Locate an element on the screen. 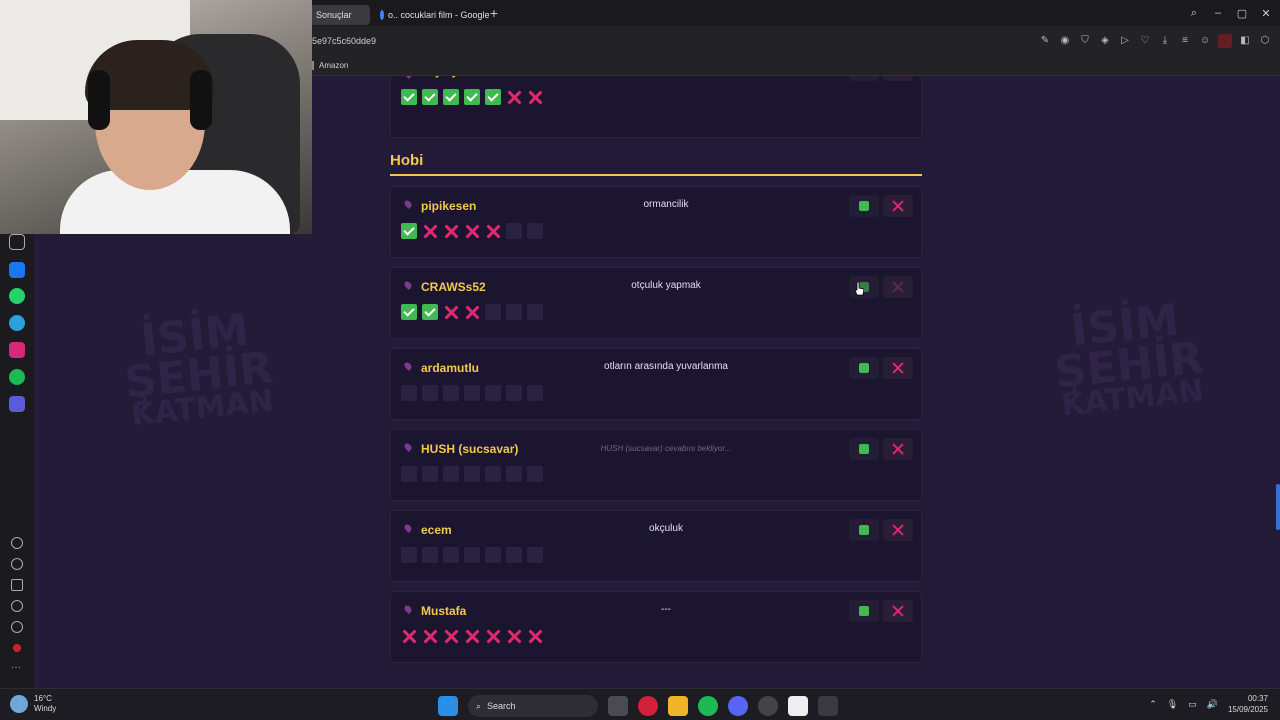 The image size is (1280, 720). heart-icon is located at coordinates (17, 543).